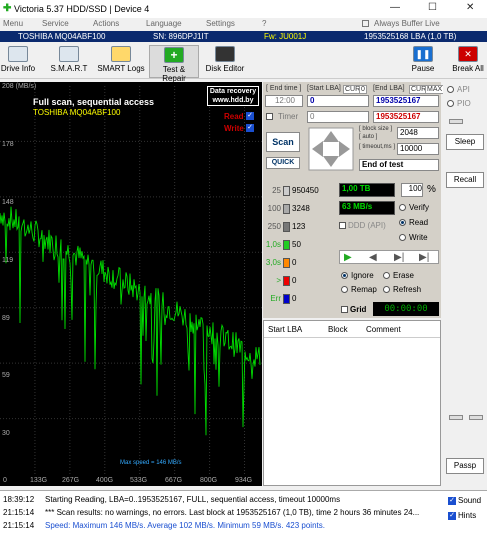 The width and height of the screenshot is (487, 540). Describe the element at coordinates (164, 23) in the screenshot. I see `menu-item-language: Language` at that location.